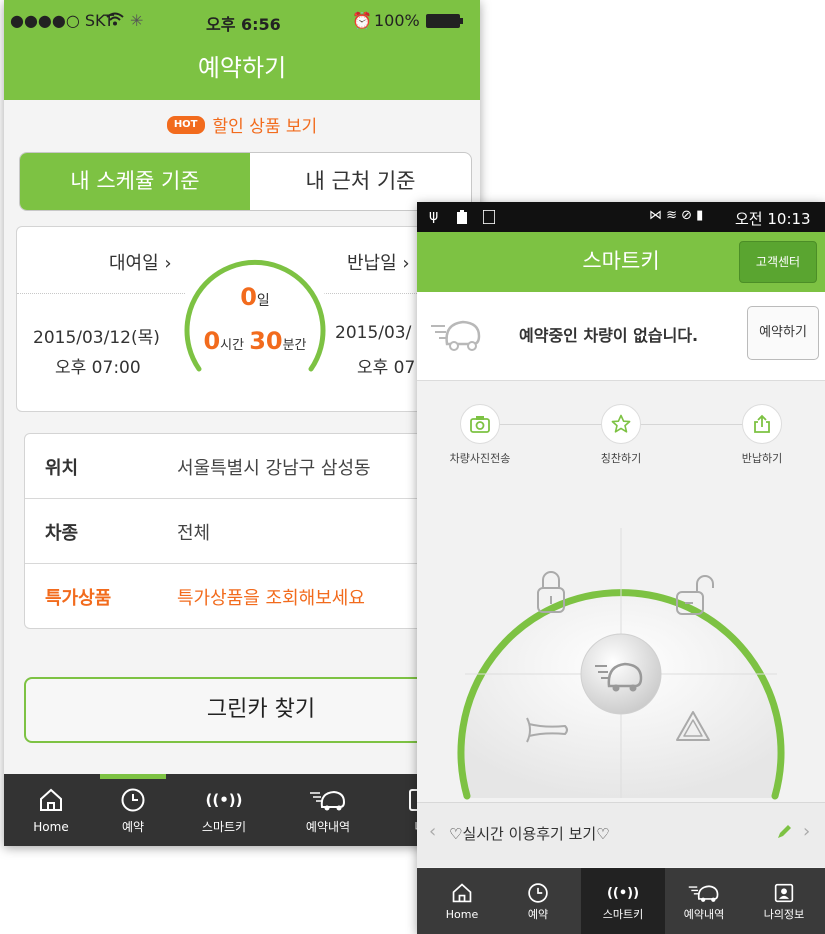 This screenshot has height=934, width=825. Describe the element at coordinates (621, 424) in the screenshot. I see `star-icon` at that location.